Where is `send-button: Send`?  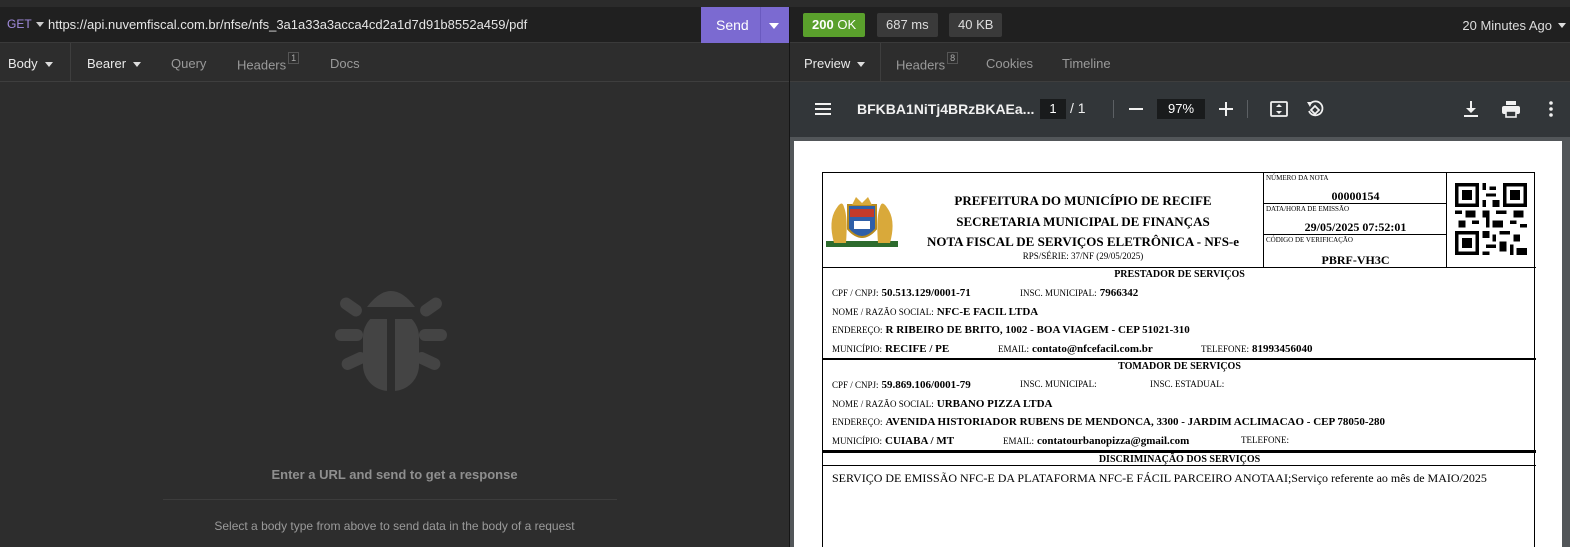
send-button: Send is located at coordinates (745, 25).